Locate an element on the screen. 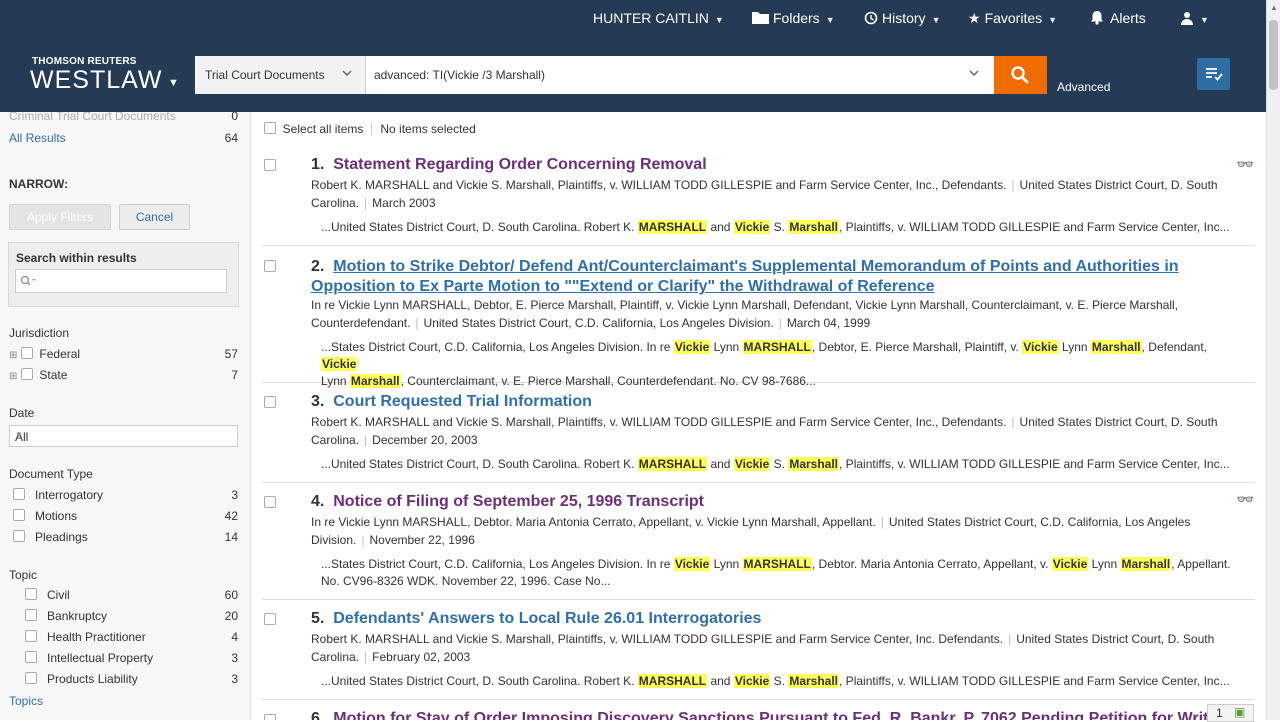 This screenshot has width=1280, height=722. doctype-interrogatory: Interrogatory 3 is located at coordinates (123, 495).